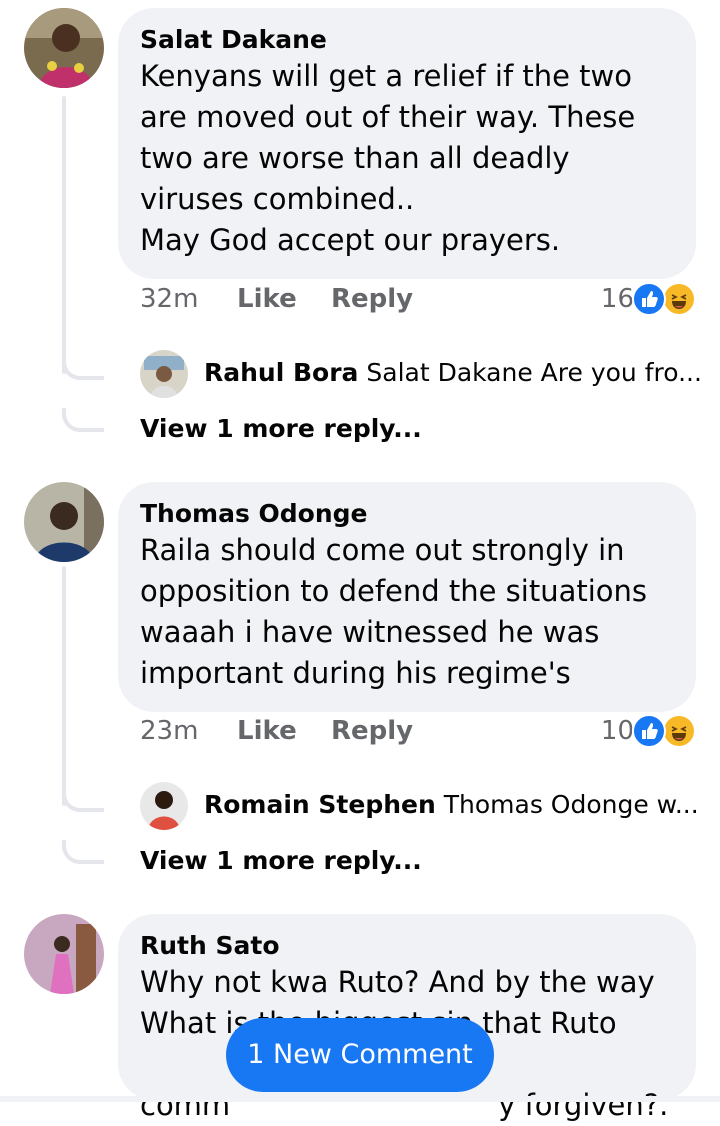 This screenshot has width=720, height=1126. Describe the element at coordinates (406, 946) in the screenshot. I see `comment-author: Ruth Sato` at that location.